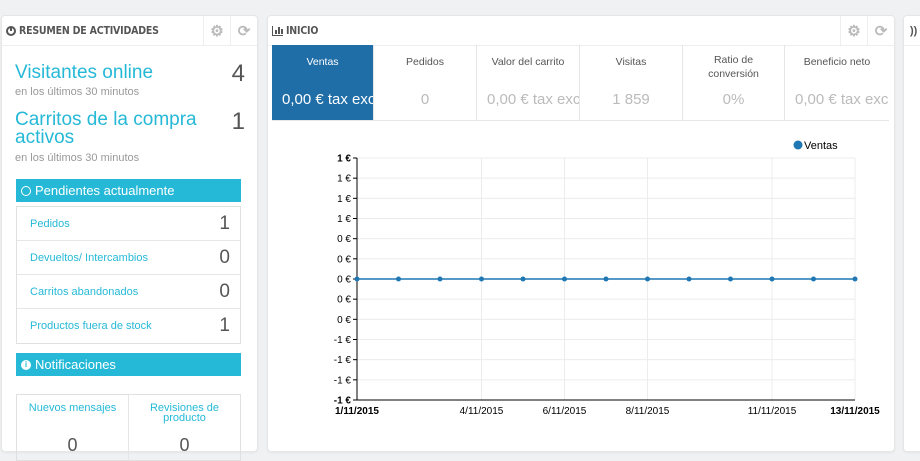 This screenshot has width=920, height=461. I want to click on rss-icon: )), so click(914, 30).